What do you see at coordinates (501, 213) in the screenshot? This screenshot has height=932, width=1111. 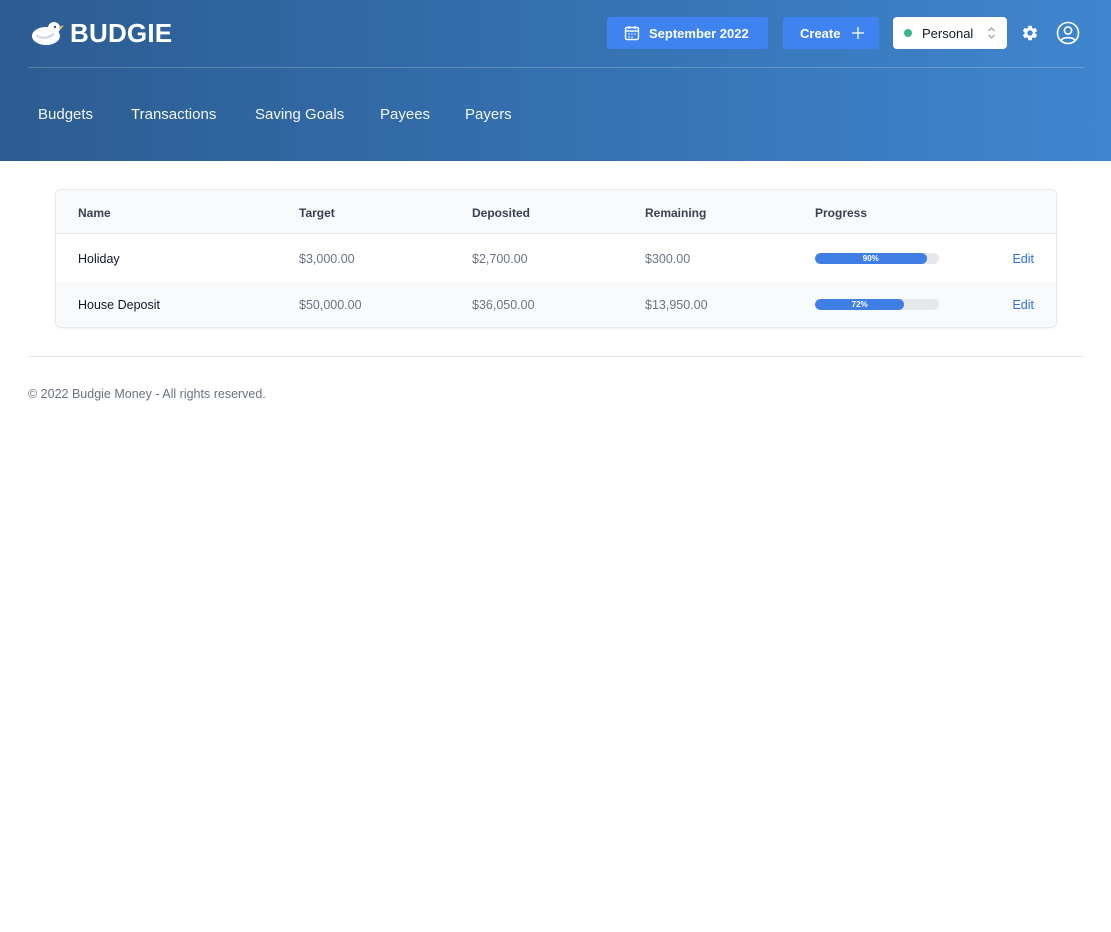 I see `column-header-deposited: Deposited` at bounding box center [501, 213].